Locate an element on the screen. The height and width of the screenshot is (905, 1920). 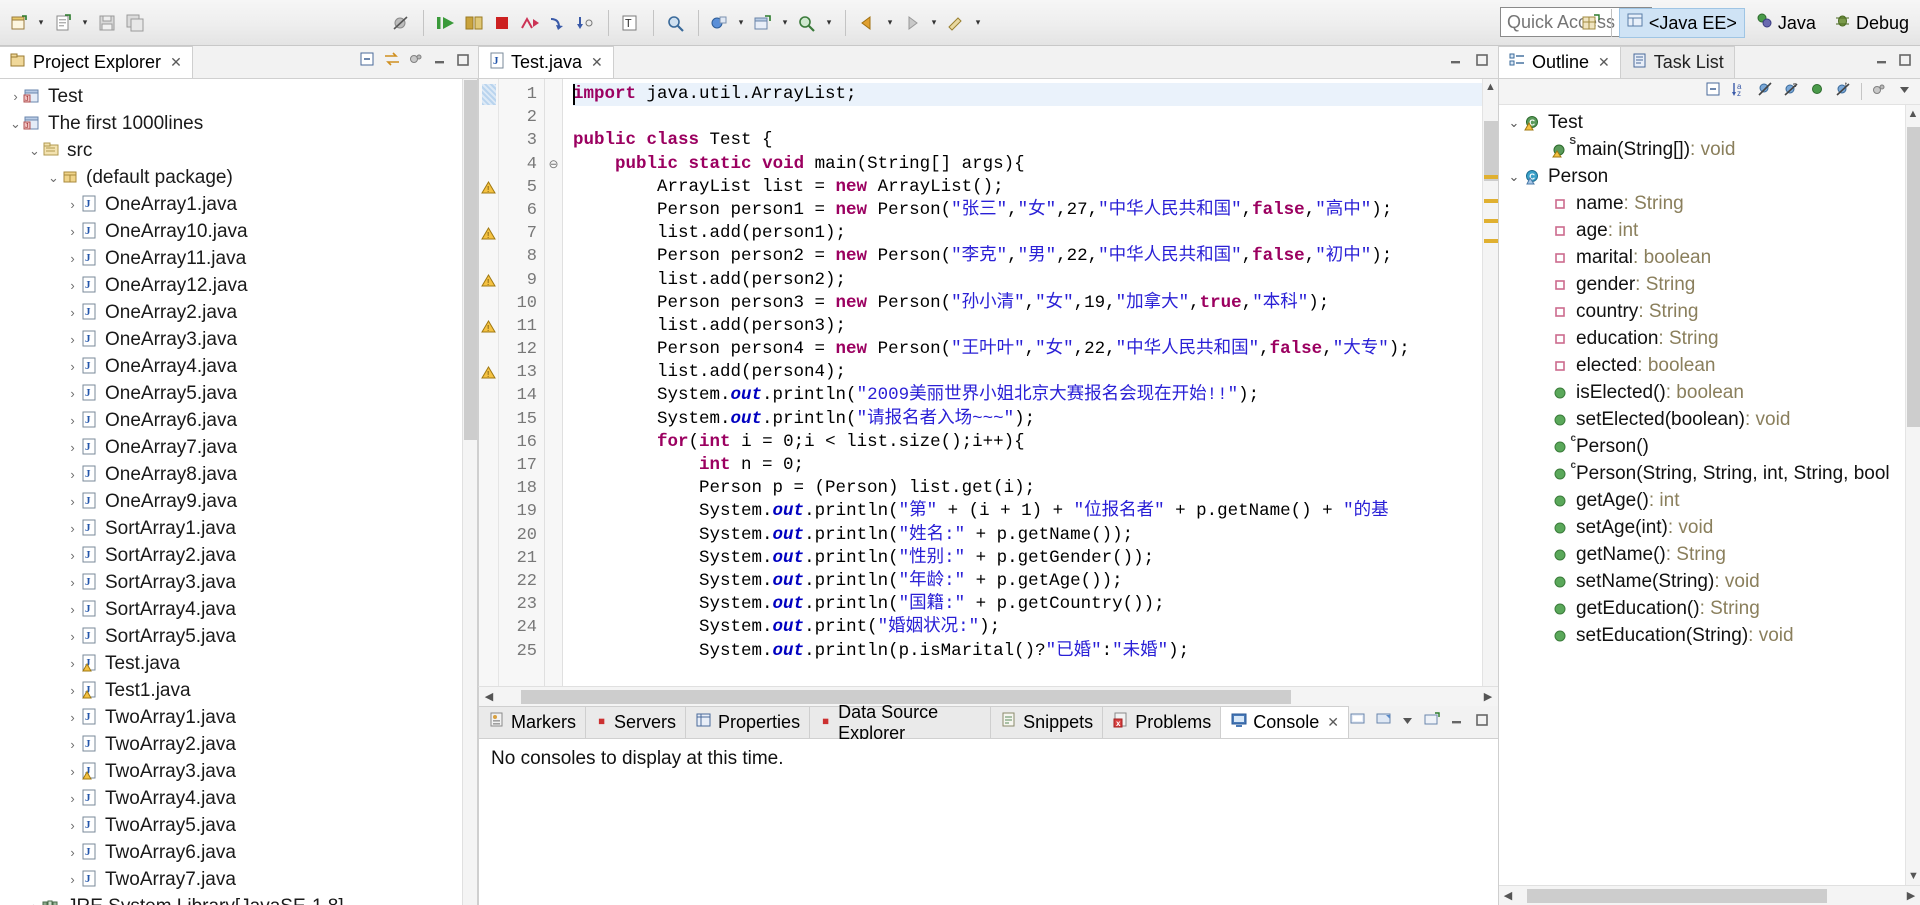
tree-item-twoarray1-java: › J TwoArray1.java is located at coordinates (238, 717).